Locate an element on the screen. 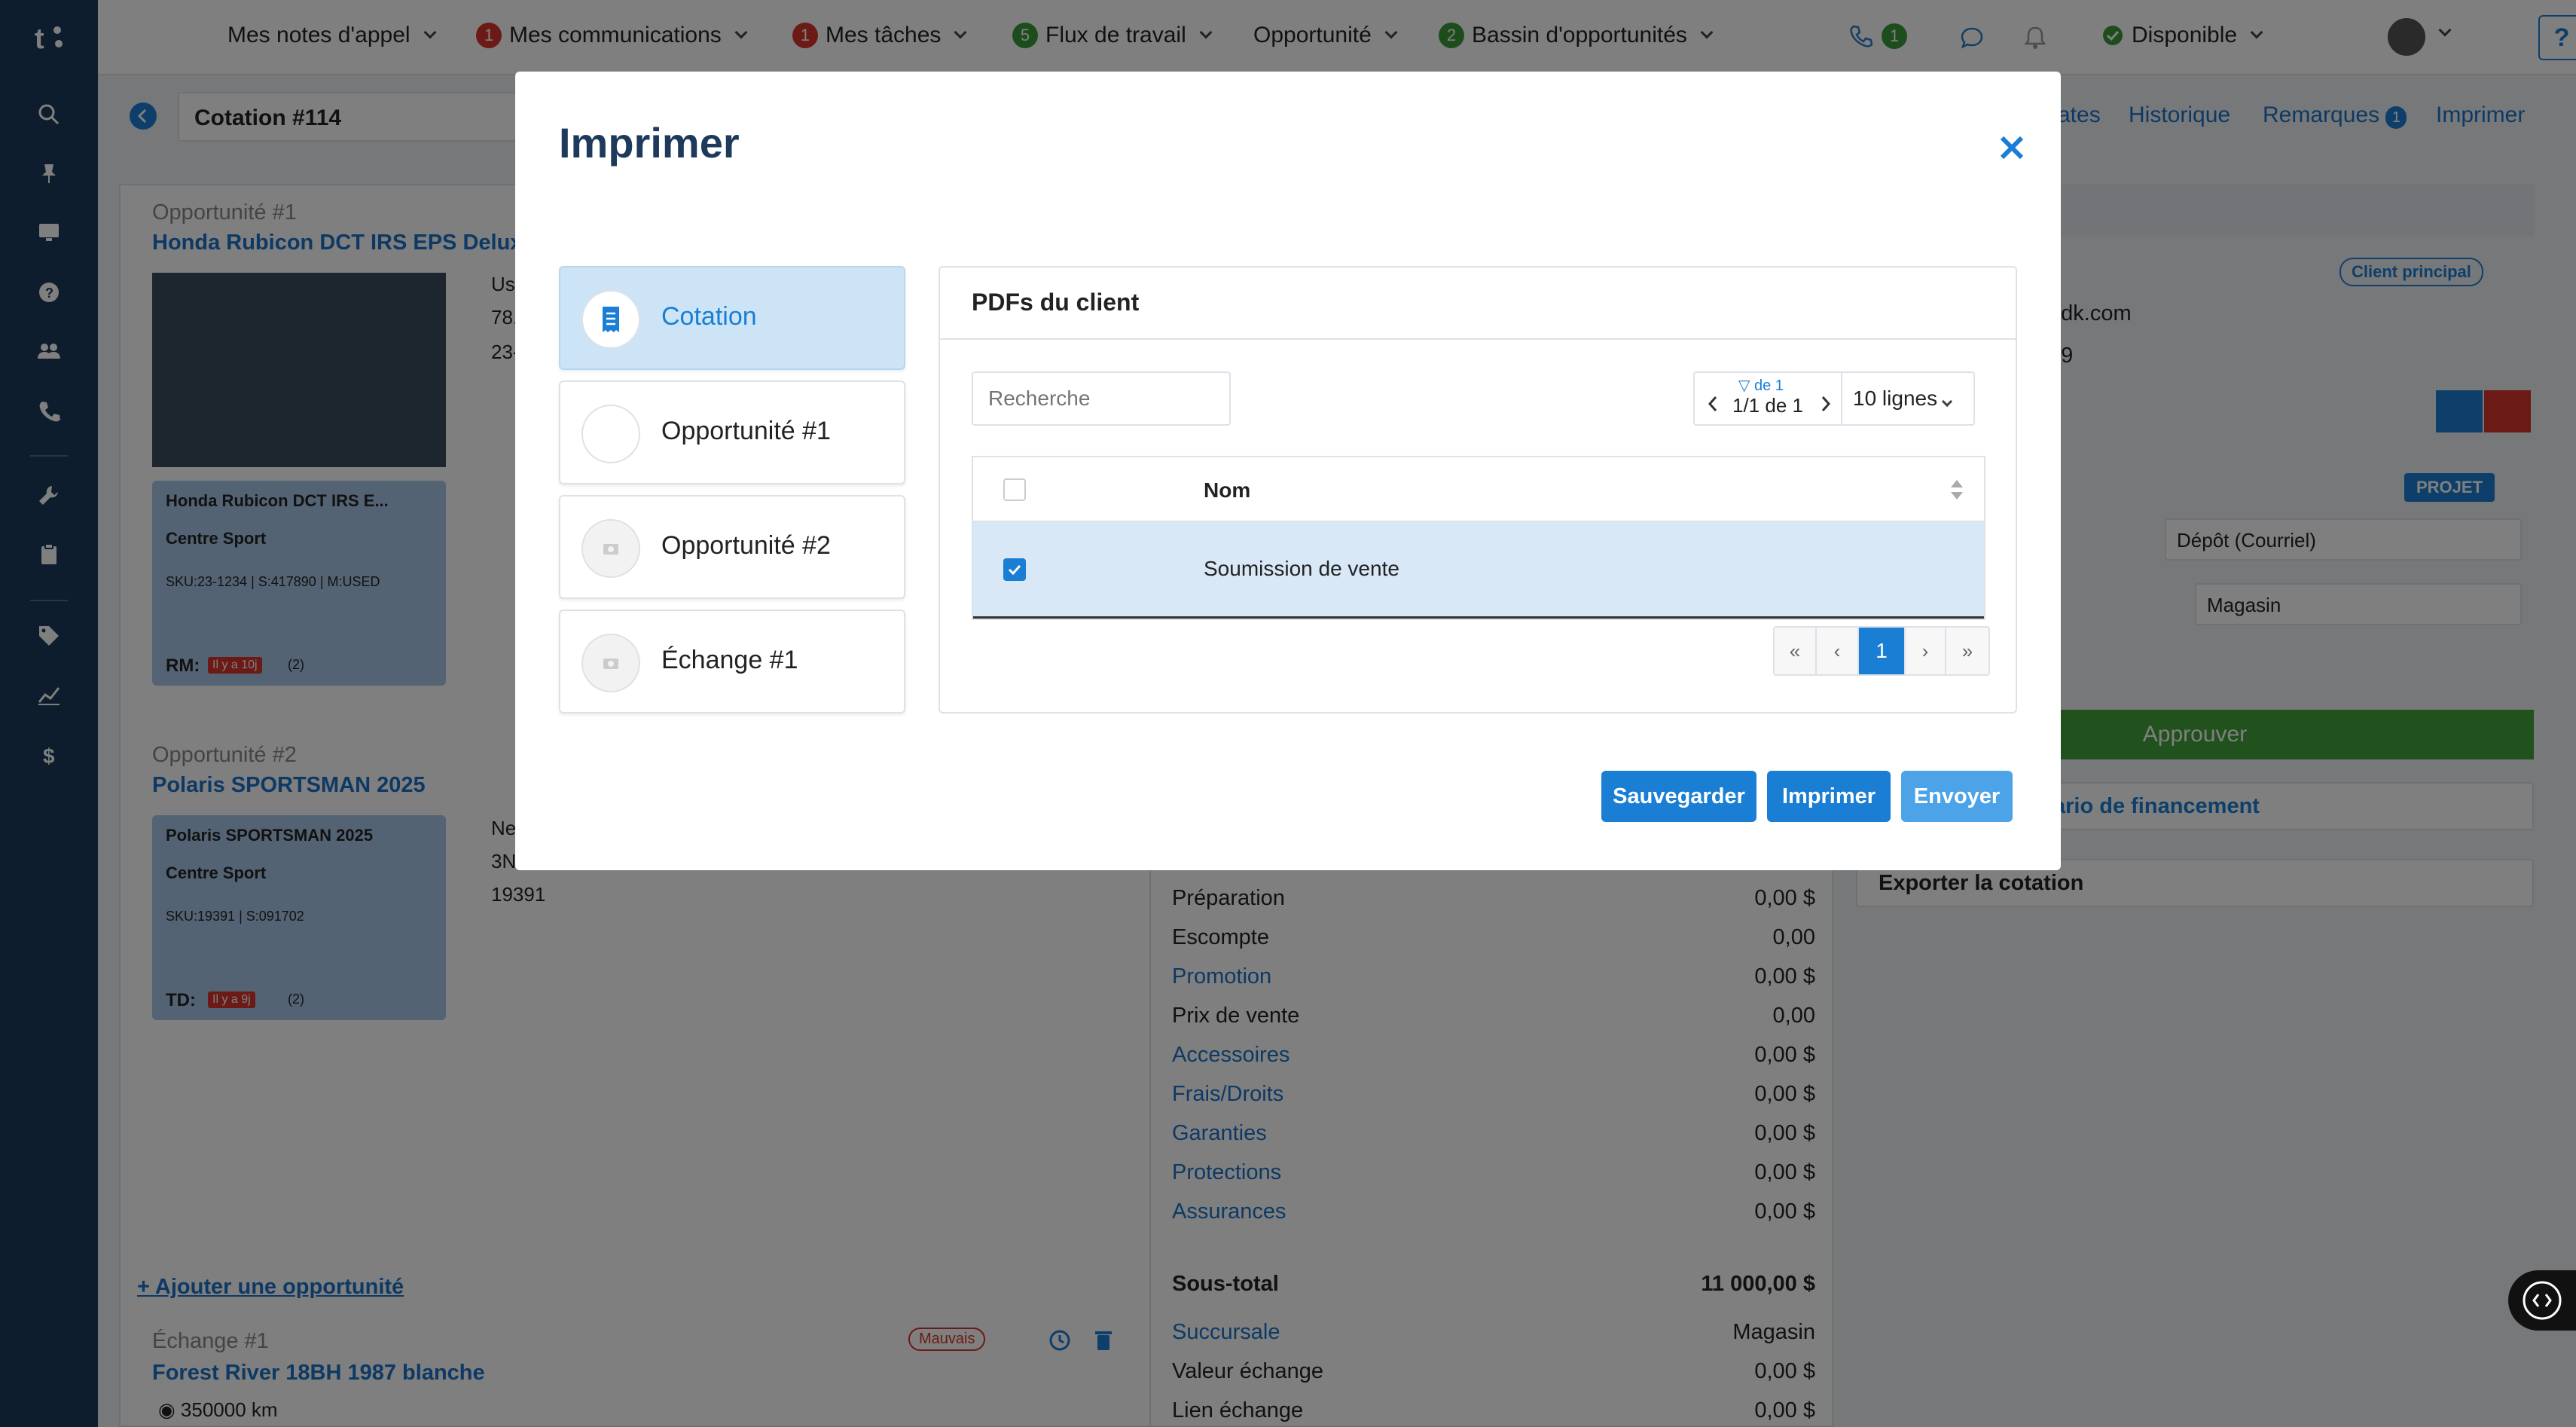 The width and height of the screenshot is (2576, 1427). nav-label: Opportunité #2 is located at coordinates (746, 545).